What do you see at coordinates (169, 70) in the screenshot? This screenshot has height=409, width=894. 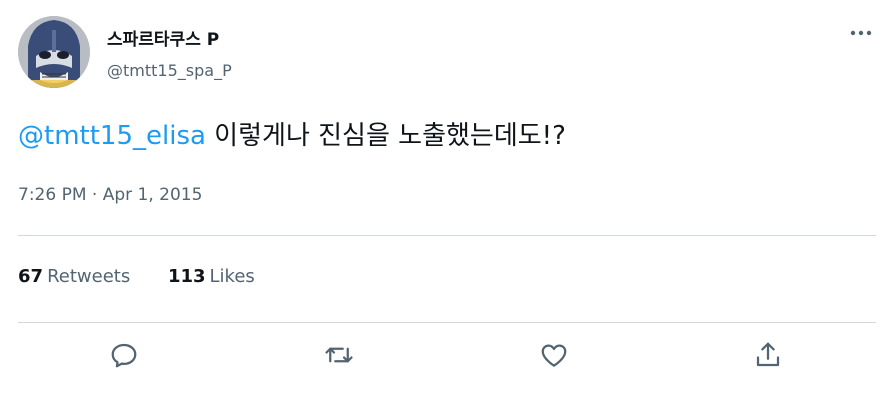 I see `user-handle: @tmtt15_spa_P` at bounding box center [169, 70].